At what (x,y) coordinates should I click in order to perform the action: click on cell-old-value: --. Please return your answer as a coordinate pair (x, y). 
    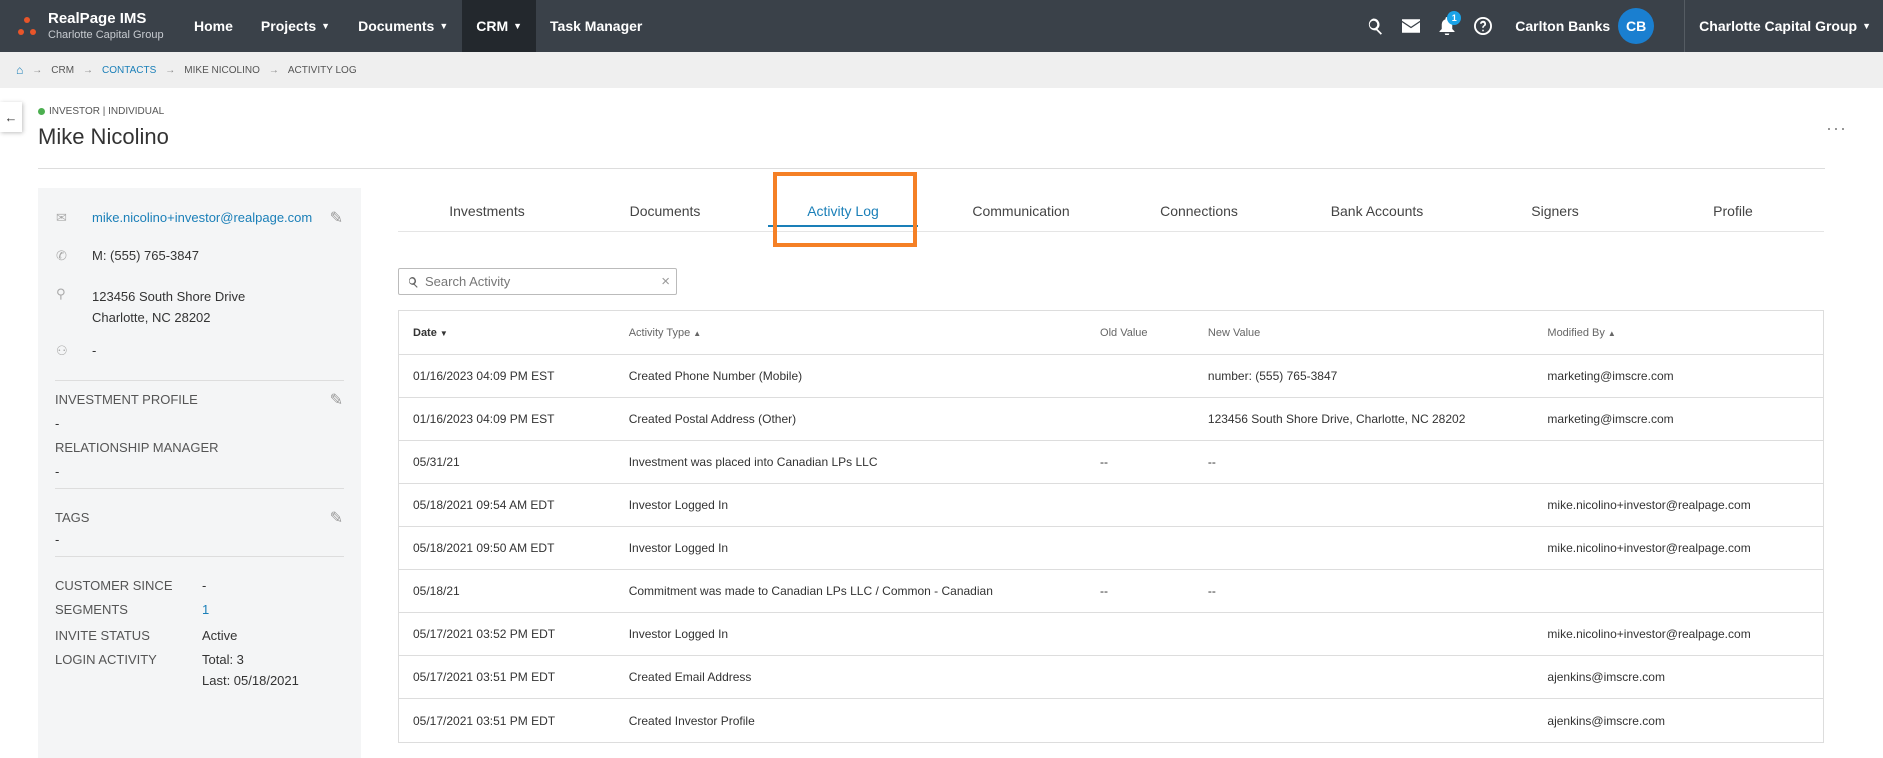
    Looking at the image, I should click on (1104, 462).